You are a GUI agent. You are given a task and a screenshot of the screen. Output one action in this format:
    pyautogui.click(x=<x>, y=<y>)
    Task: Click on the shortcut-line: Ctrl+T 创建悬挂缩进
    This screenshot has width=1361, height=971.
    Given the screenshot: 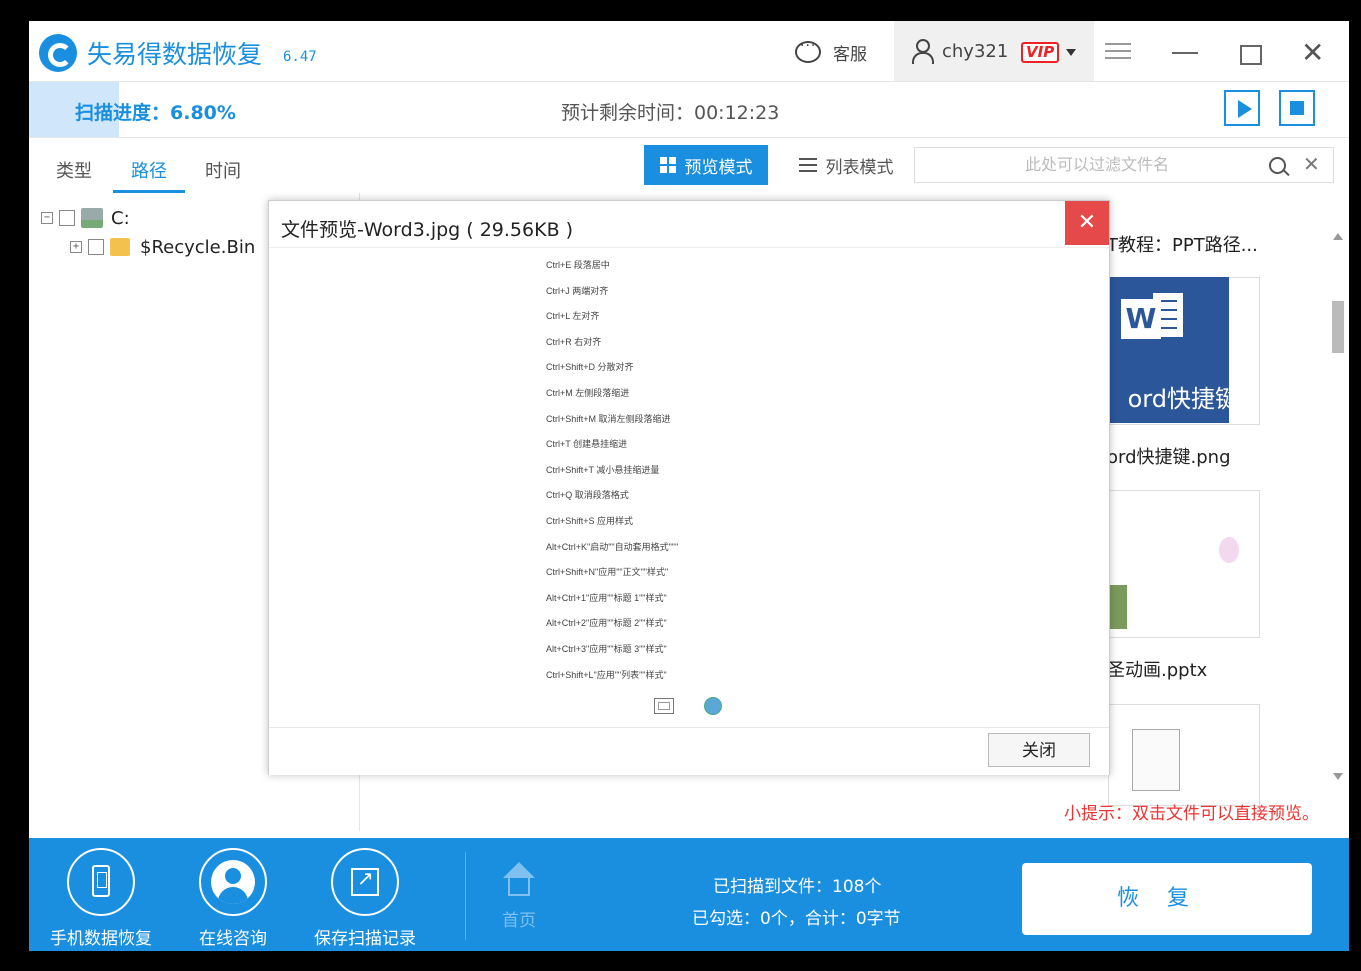 What is the action you would take?
    pyautogui.click(x=587, y=444)
    